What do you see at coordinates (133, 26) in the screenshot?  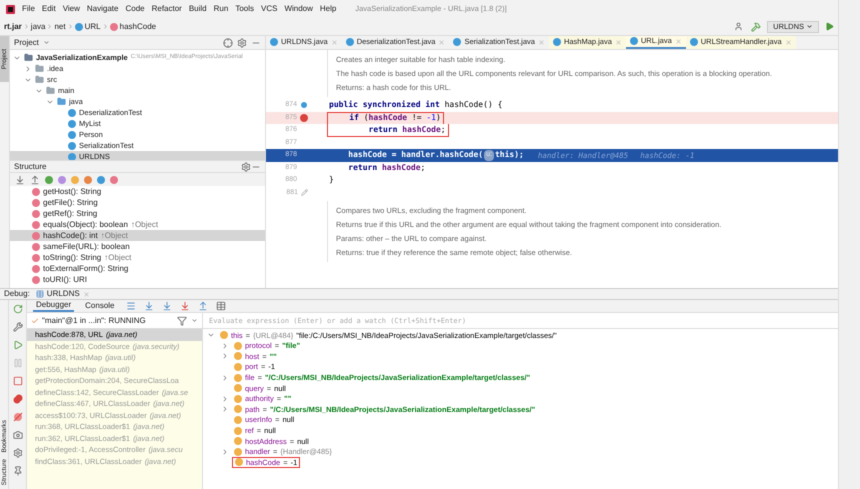 I see `breadcrumb-item: hashCode` at bounding box center [133, 26].